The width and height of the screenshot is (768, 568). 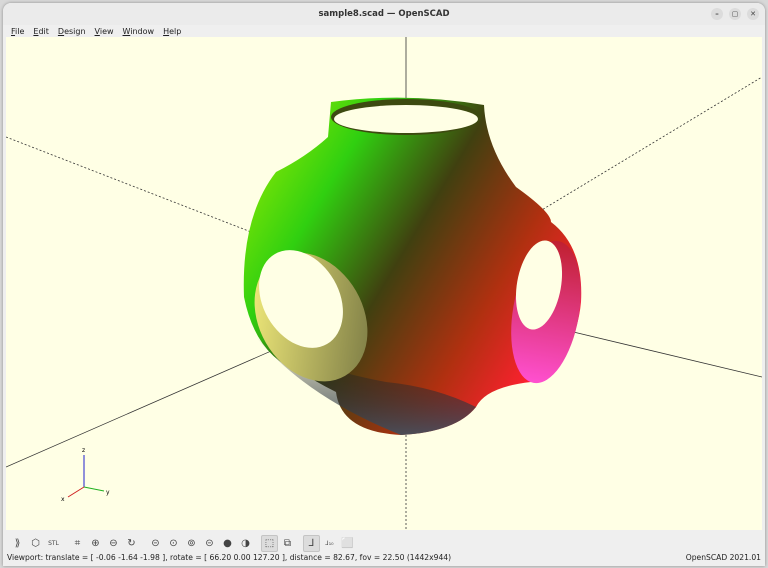 What do you see at coordinates (139, 31) in the screenshot?
I see `menu-window: Window` at bounding box center [139, 31].